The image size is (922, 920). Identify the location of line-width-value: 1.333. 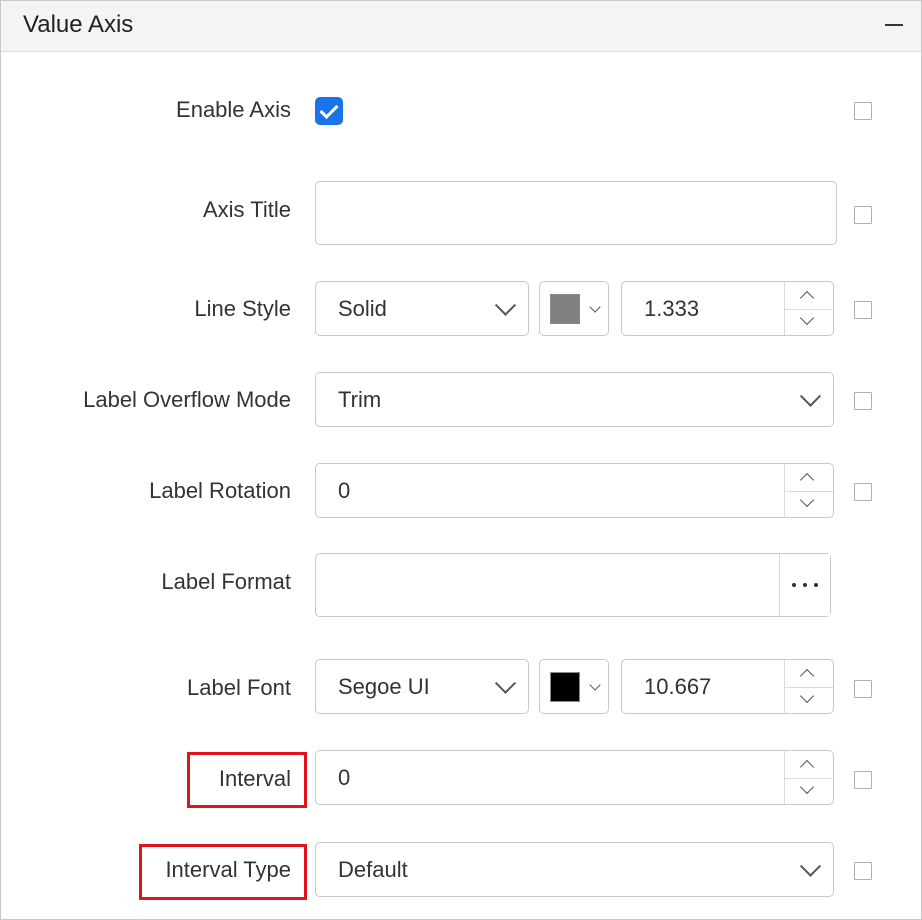
(672, 308).